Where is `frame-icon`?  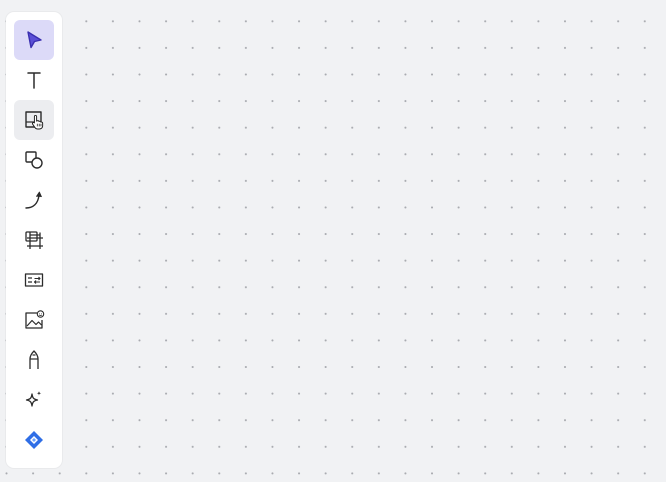 frame-icon is located at coordinates (34, 240).